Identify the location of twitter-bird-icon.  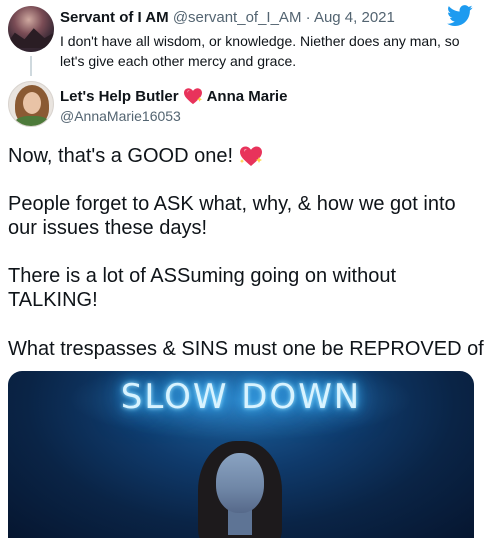
(460, 16).